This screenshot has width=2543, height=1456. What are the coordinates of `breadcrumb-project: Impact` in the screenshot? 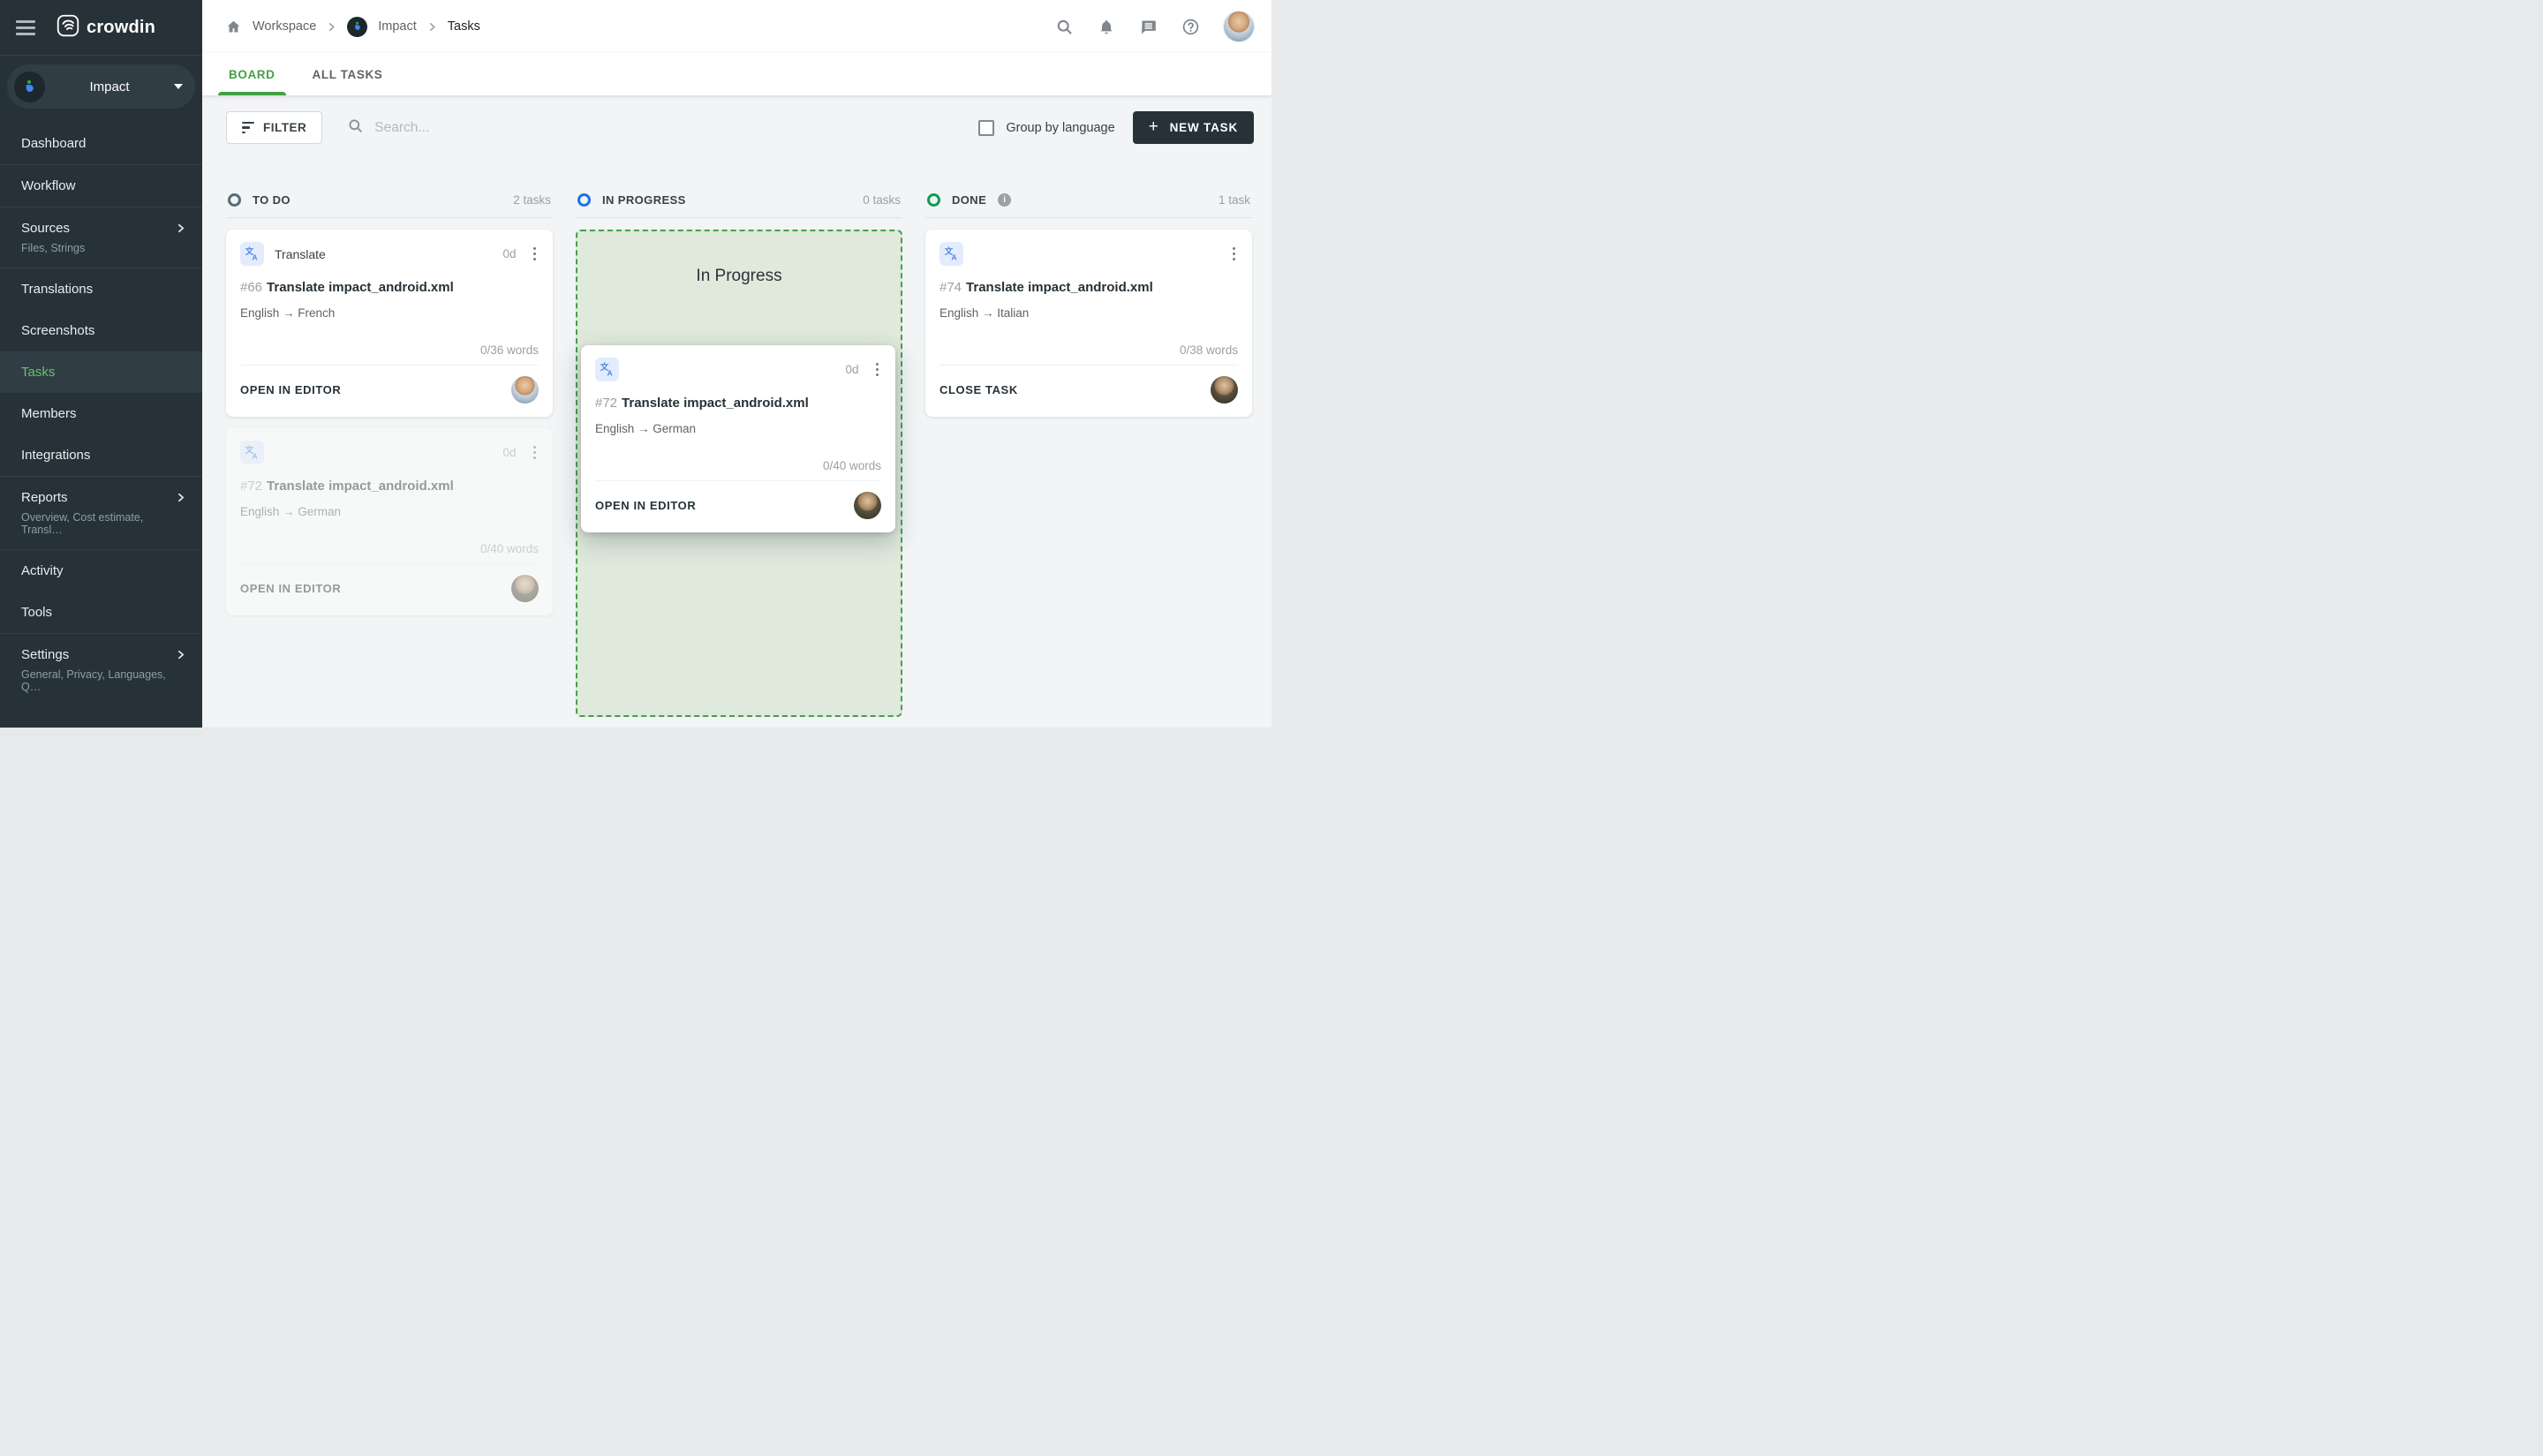 It's located at (398, 26).